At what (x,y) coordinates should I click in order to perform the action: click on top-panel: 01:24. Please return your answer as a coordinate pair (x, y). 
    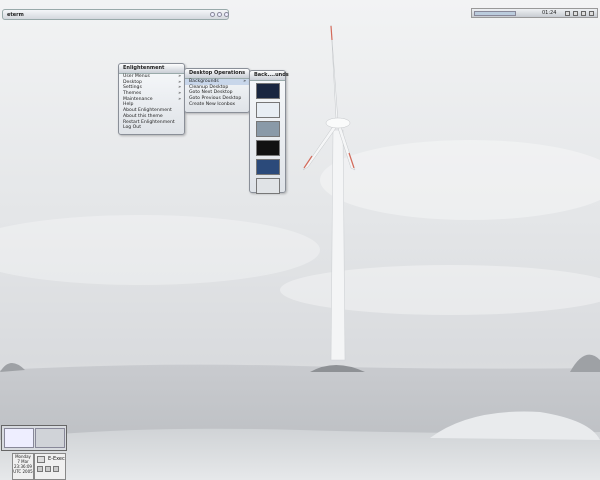
    Looking at the image, I should click on (534, 13).